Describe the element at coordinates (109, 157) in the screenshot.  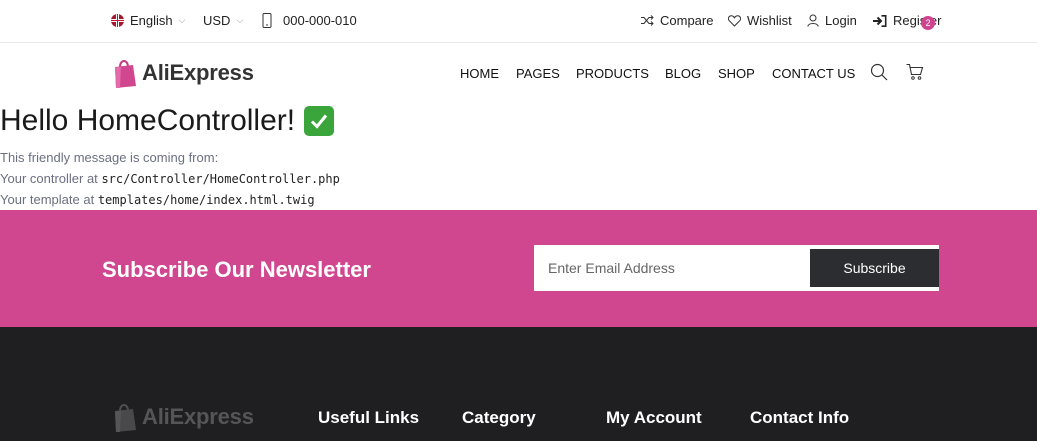
I see `message-line: This friendly message is coming from:` at that location.